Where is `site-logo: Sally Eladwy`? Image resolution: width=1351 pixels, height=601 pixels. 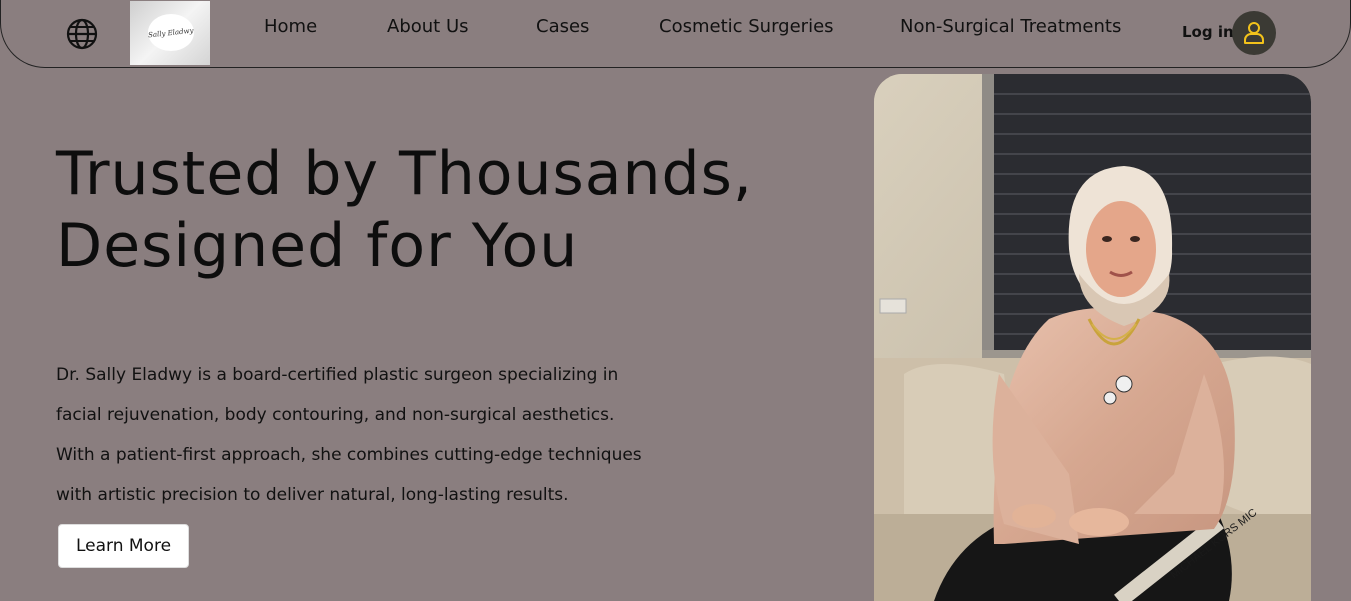 site-logo: Sally Eladwy is located at coordinates (170, 33).